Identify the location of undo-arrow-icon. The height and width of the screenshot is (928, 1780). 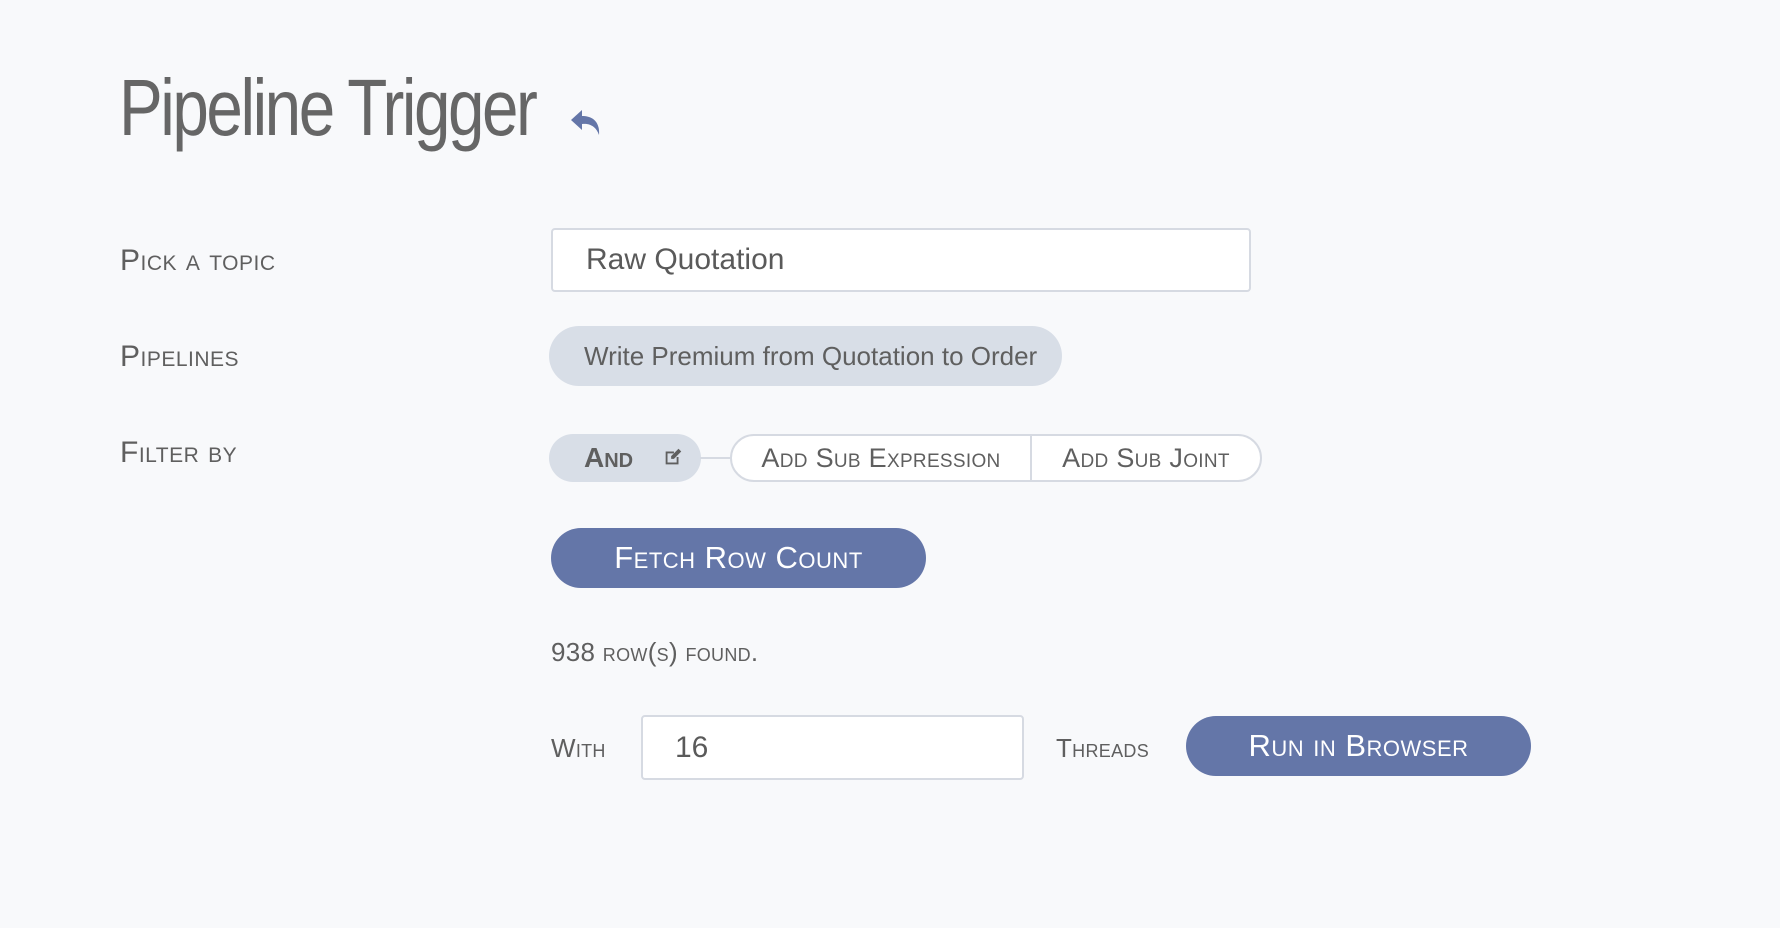
(585, 122).